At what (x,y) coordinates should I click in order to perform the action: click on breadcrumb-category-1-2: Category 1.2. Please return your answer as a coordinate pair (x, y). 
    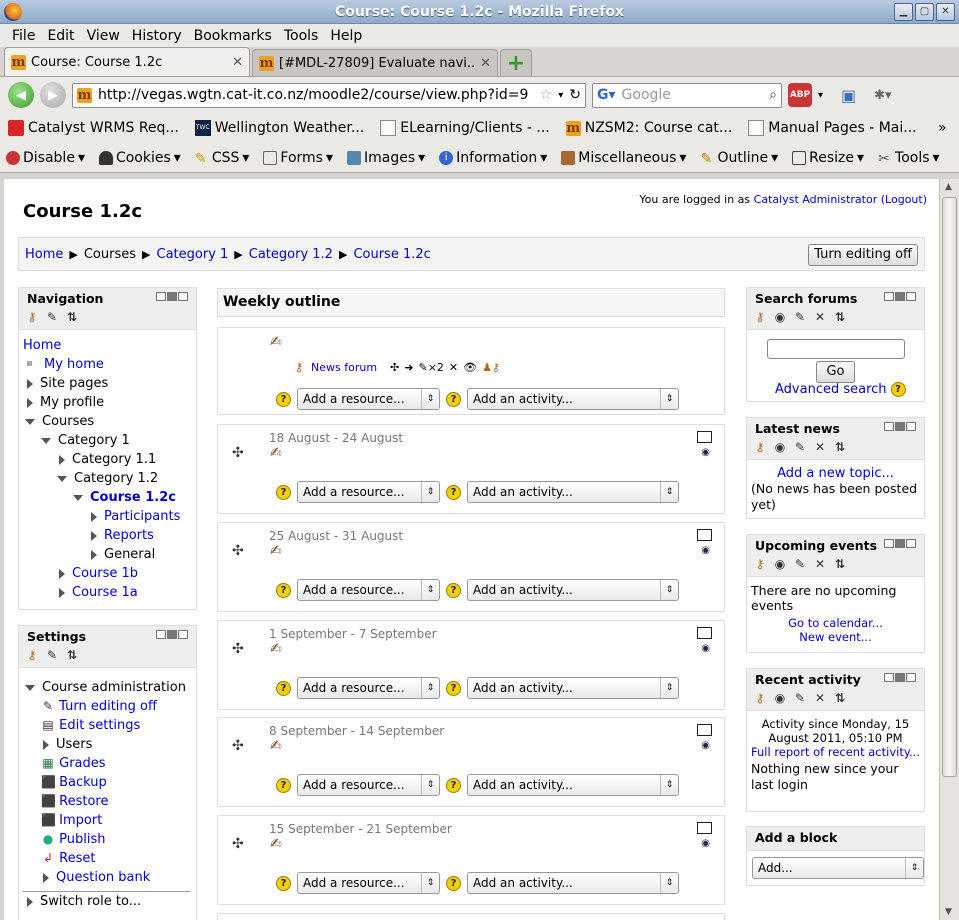
    Looking at the image, I should click on (291, 254).